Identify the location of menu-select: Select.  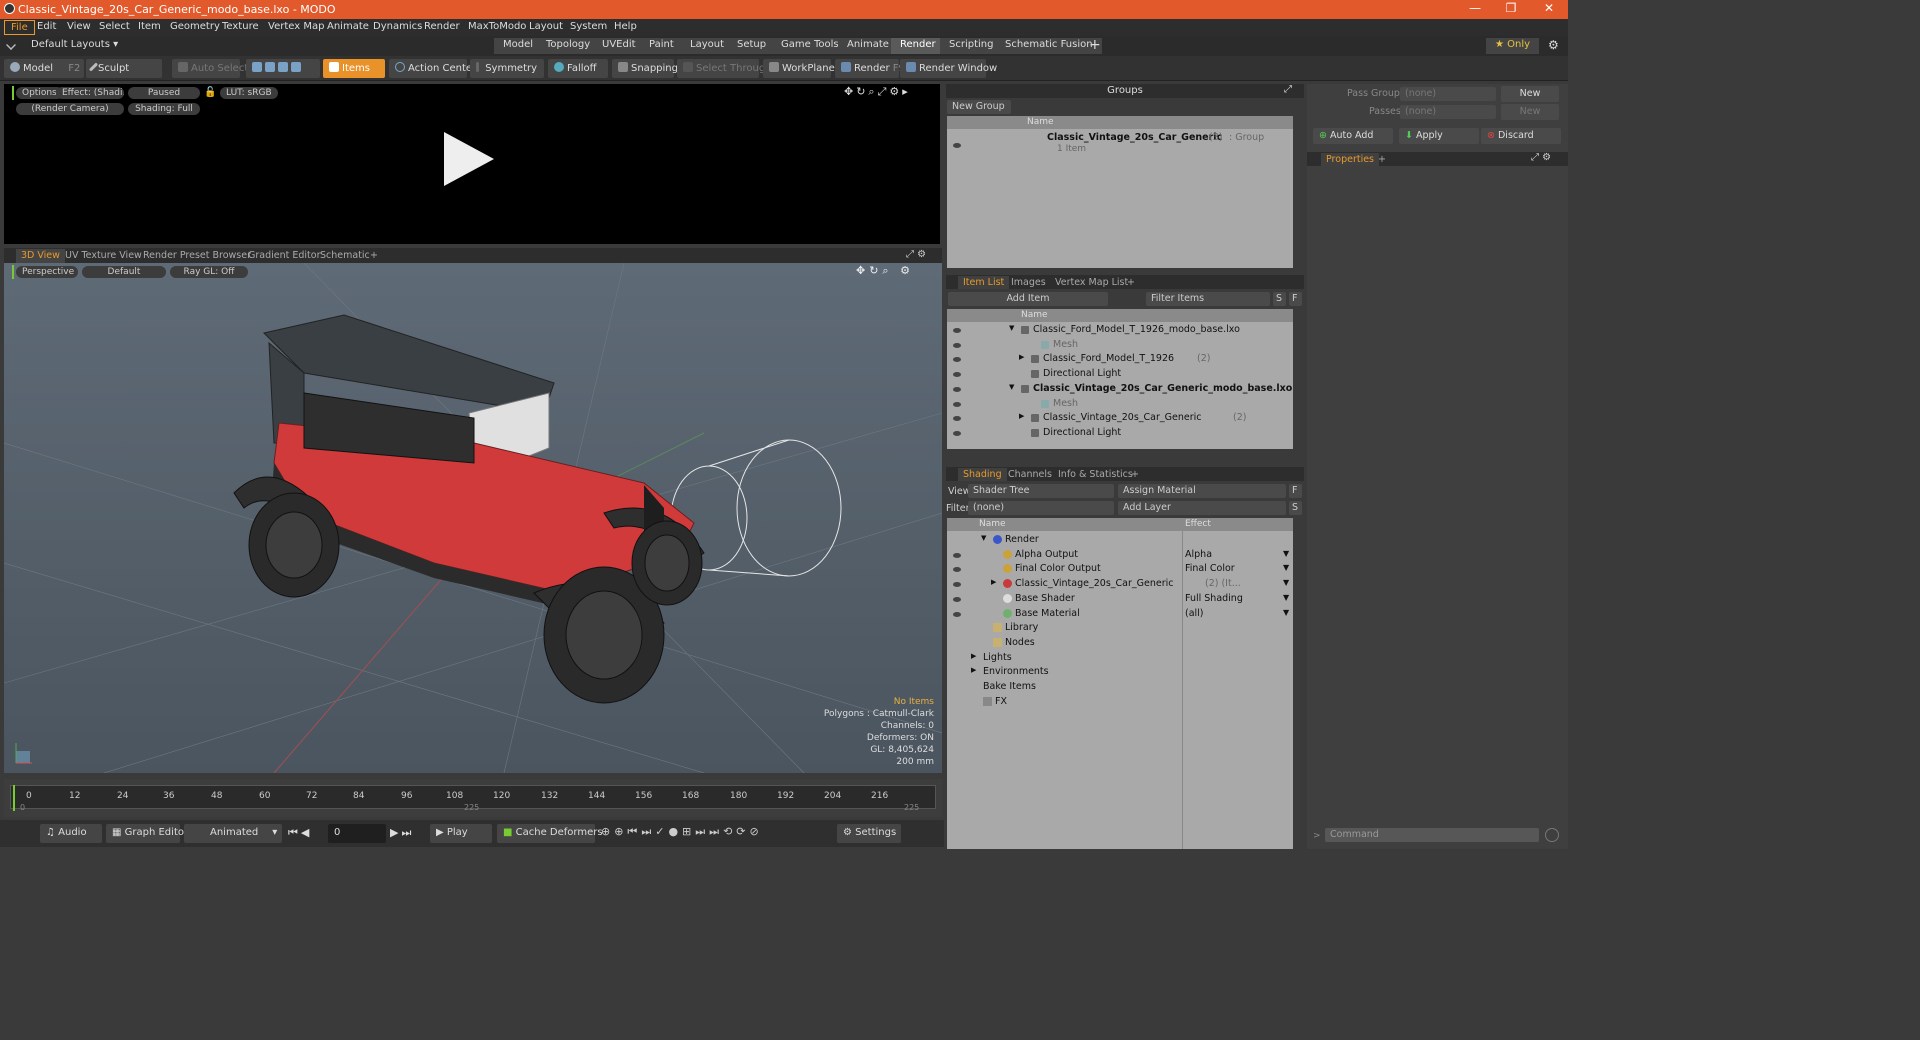
(114, 26).